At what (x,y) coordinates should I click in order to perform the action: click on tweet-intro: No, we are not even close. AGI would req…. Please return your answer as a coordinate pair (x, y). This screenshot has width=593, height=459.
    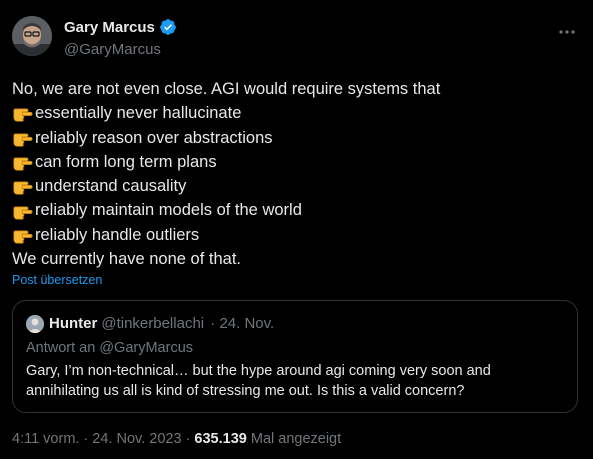
    Looking at the image, I should click on (226, 89).